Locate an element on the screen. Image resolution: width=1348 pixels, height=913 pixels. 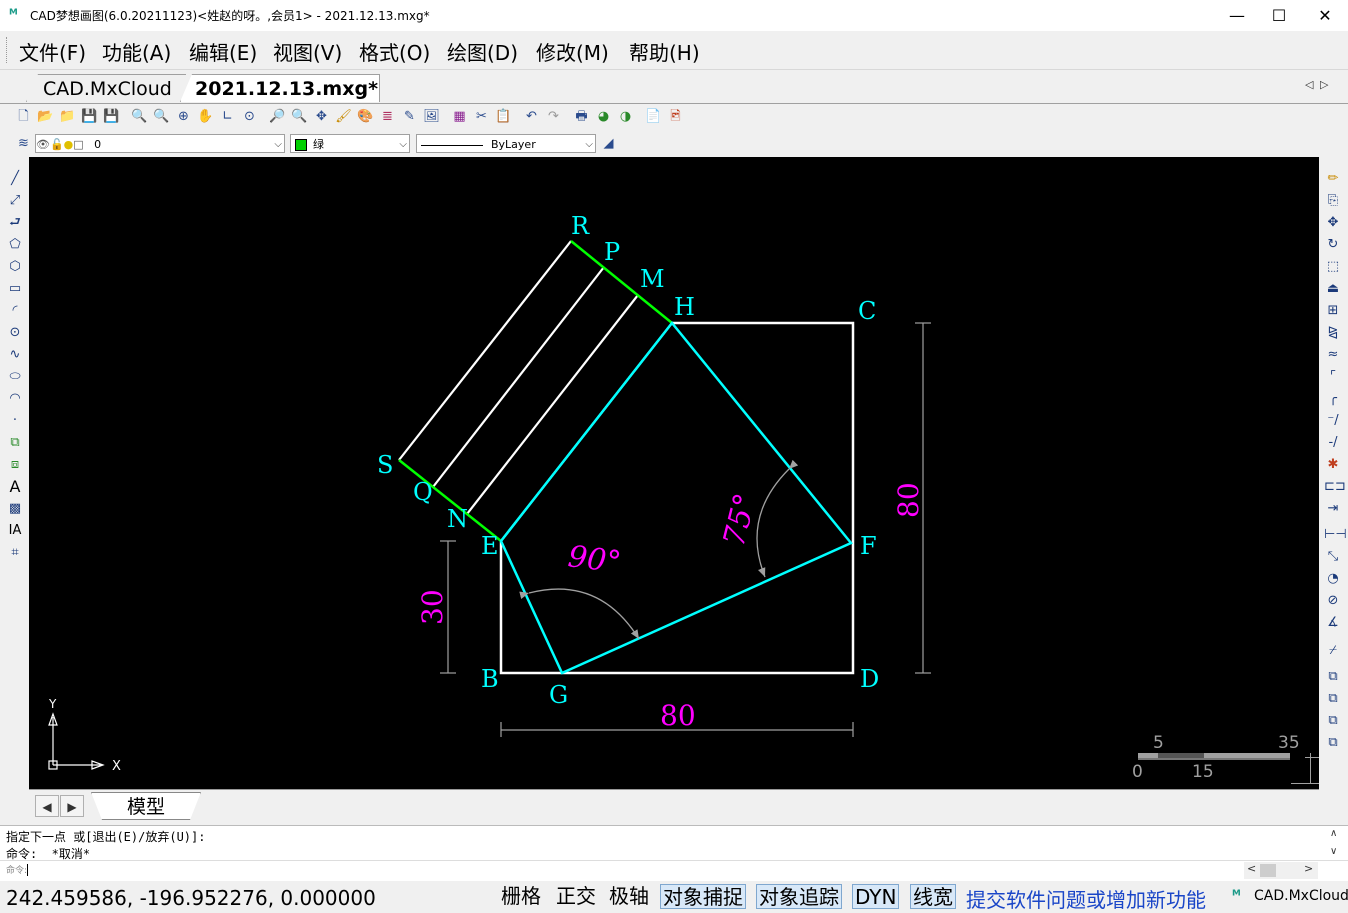
offset-icon: ≈ is located at coordinates (1333, 355).